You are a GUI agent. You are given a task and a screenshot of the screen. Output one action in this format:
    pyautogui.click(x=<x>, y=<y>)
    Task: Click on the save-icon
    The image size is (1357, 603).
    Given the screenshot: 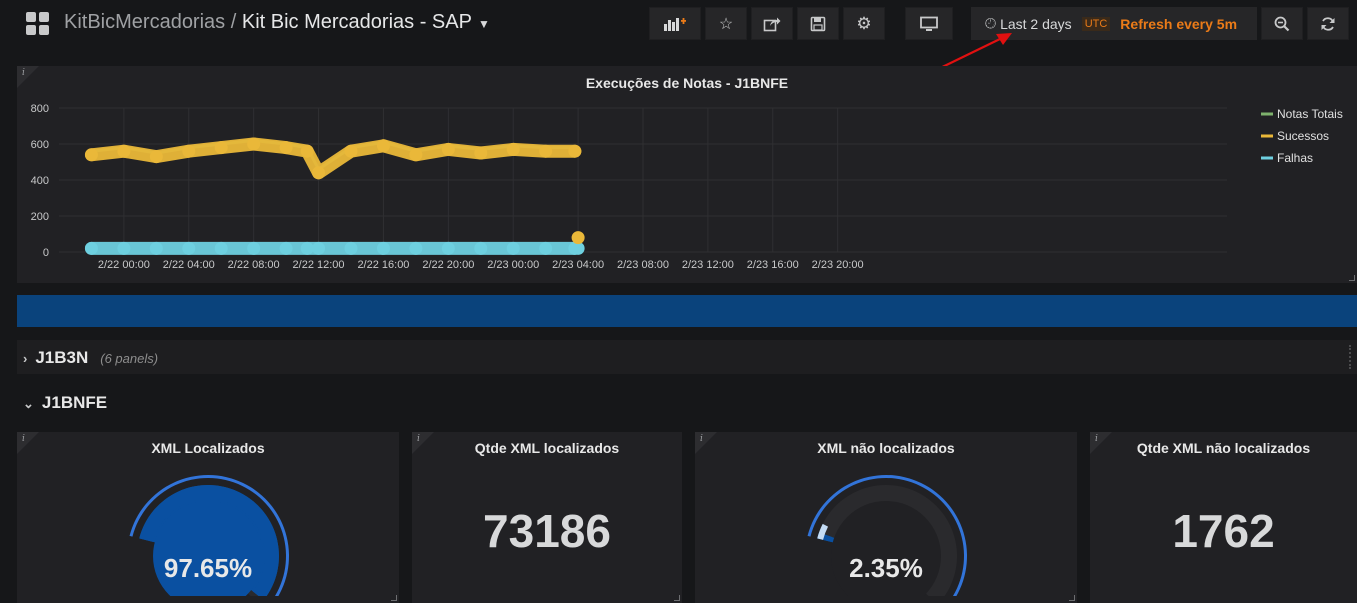 What is the action you would take?
    pyautogui.click(x=818, y=23)
    